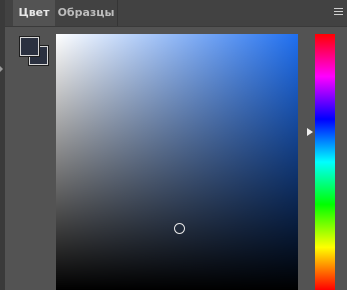 The height and width of the screenshot is (290, 347). Describe the element at coordinates (338, 12) in the screenshot. I see `panel-menu-icon` at that location.